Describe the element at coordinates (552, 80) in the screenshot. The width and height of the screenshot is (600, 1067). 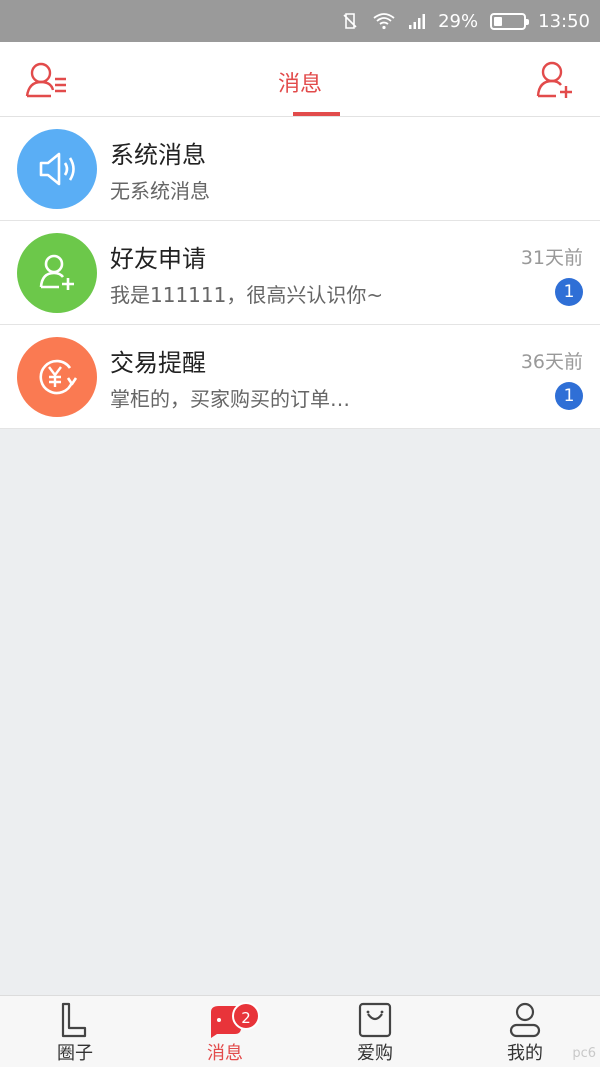
I see `add-friend-icon` at that location.